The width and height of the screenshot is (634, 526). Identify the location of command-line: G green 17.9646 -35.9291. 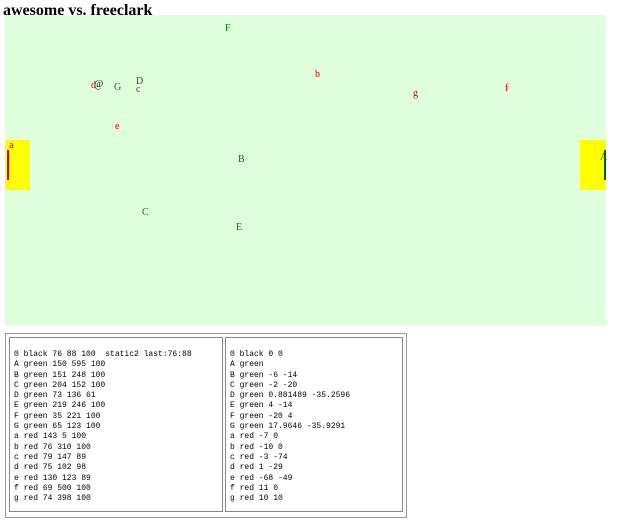
(288, 427).